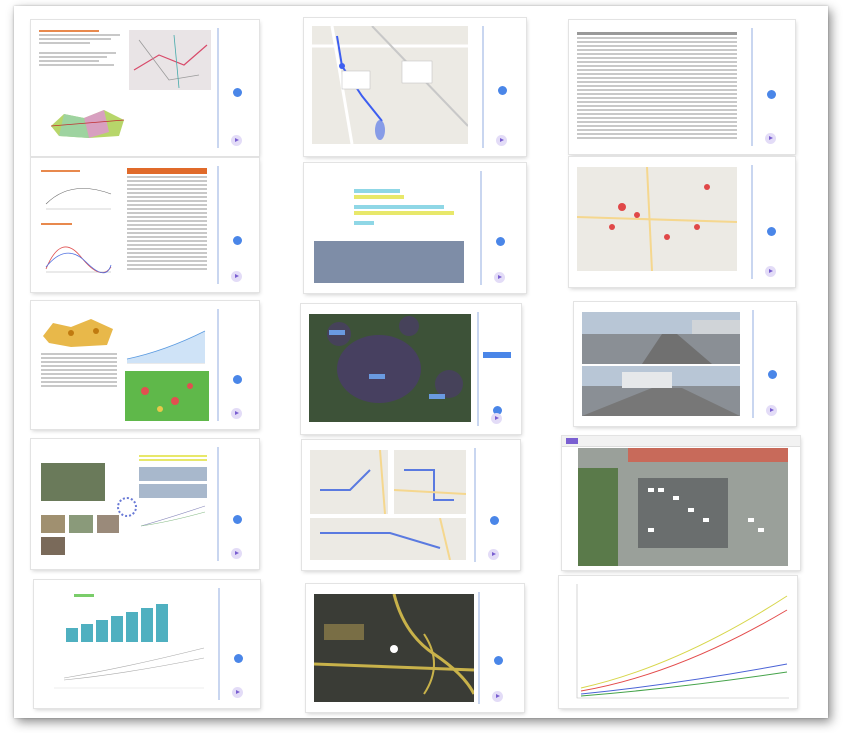  What do you see at coordinates (127, 507) in the screenshot?
I see `network-icon` at bounding box center [127, 507].